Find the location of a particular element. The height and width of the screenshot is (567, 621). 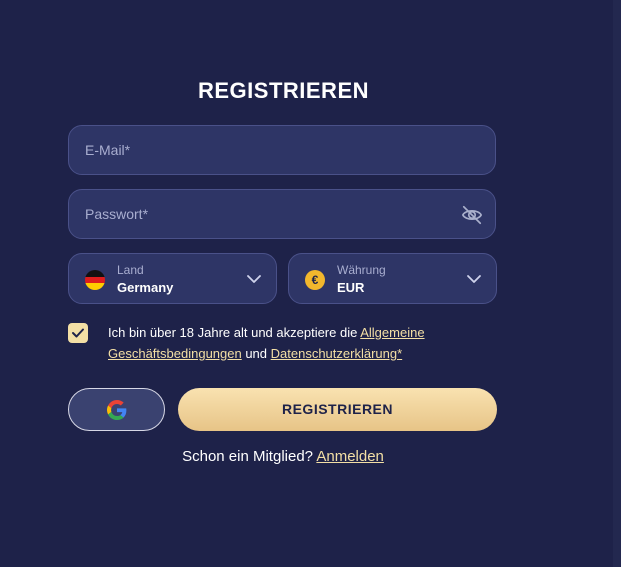

login-link: Anmelden is located at coordinates (350, 456).